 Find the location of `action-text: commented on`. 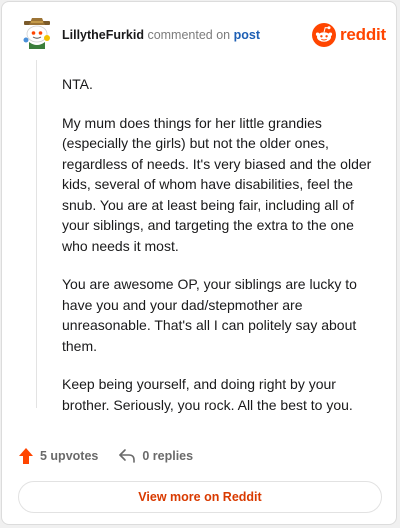

action-text: commented on is located at coordinates (189, 35).